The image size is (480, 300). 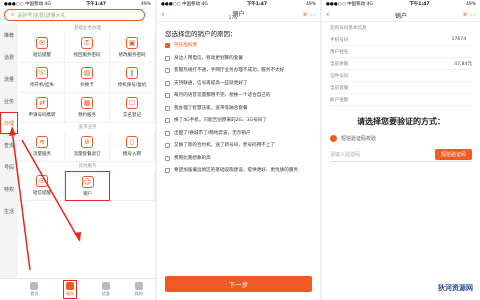 What do you see at coordinates (27, 4) in the screenshot?
I see `carrier-signal: ●●●○○ 中国移动 4G` at bounding box center [27, 4].